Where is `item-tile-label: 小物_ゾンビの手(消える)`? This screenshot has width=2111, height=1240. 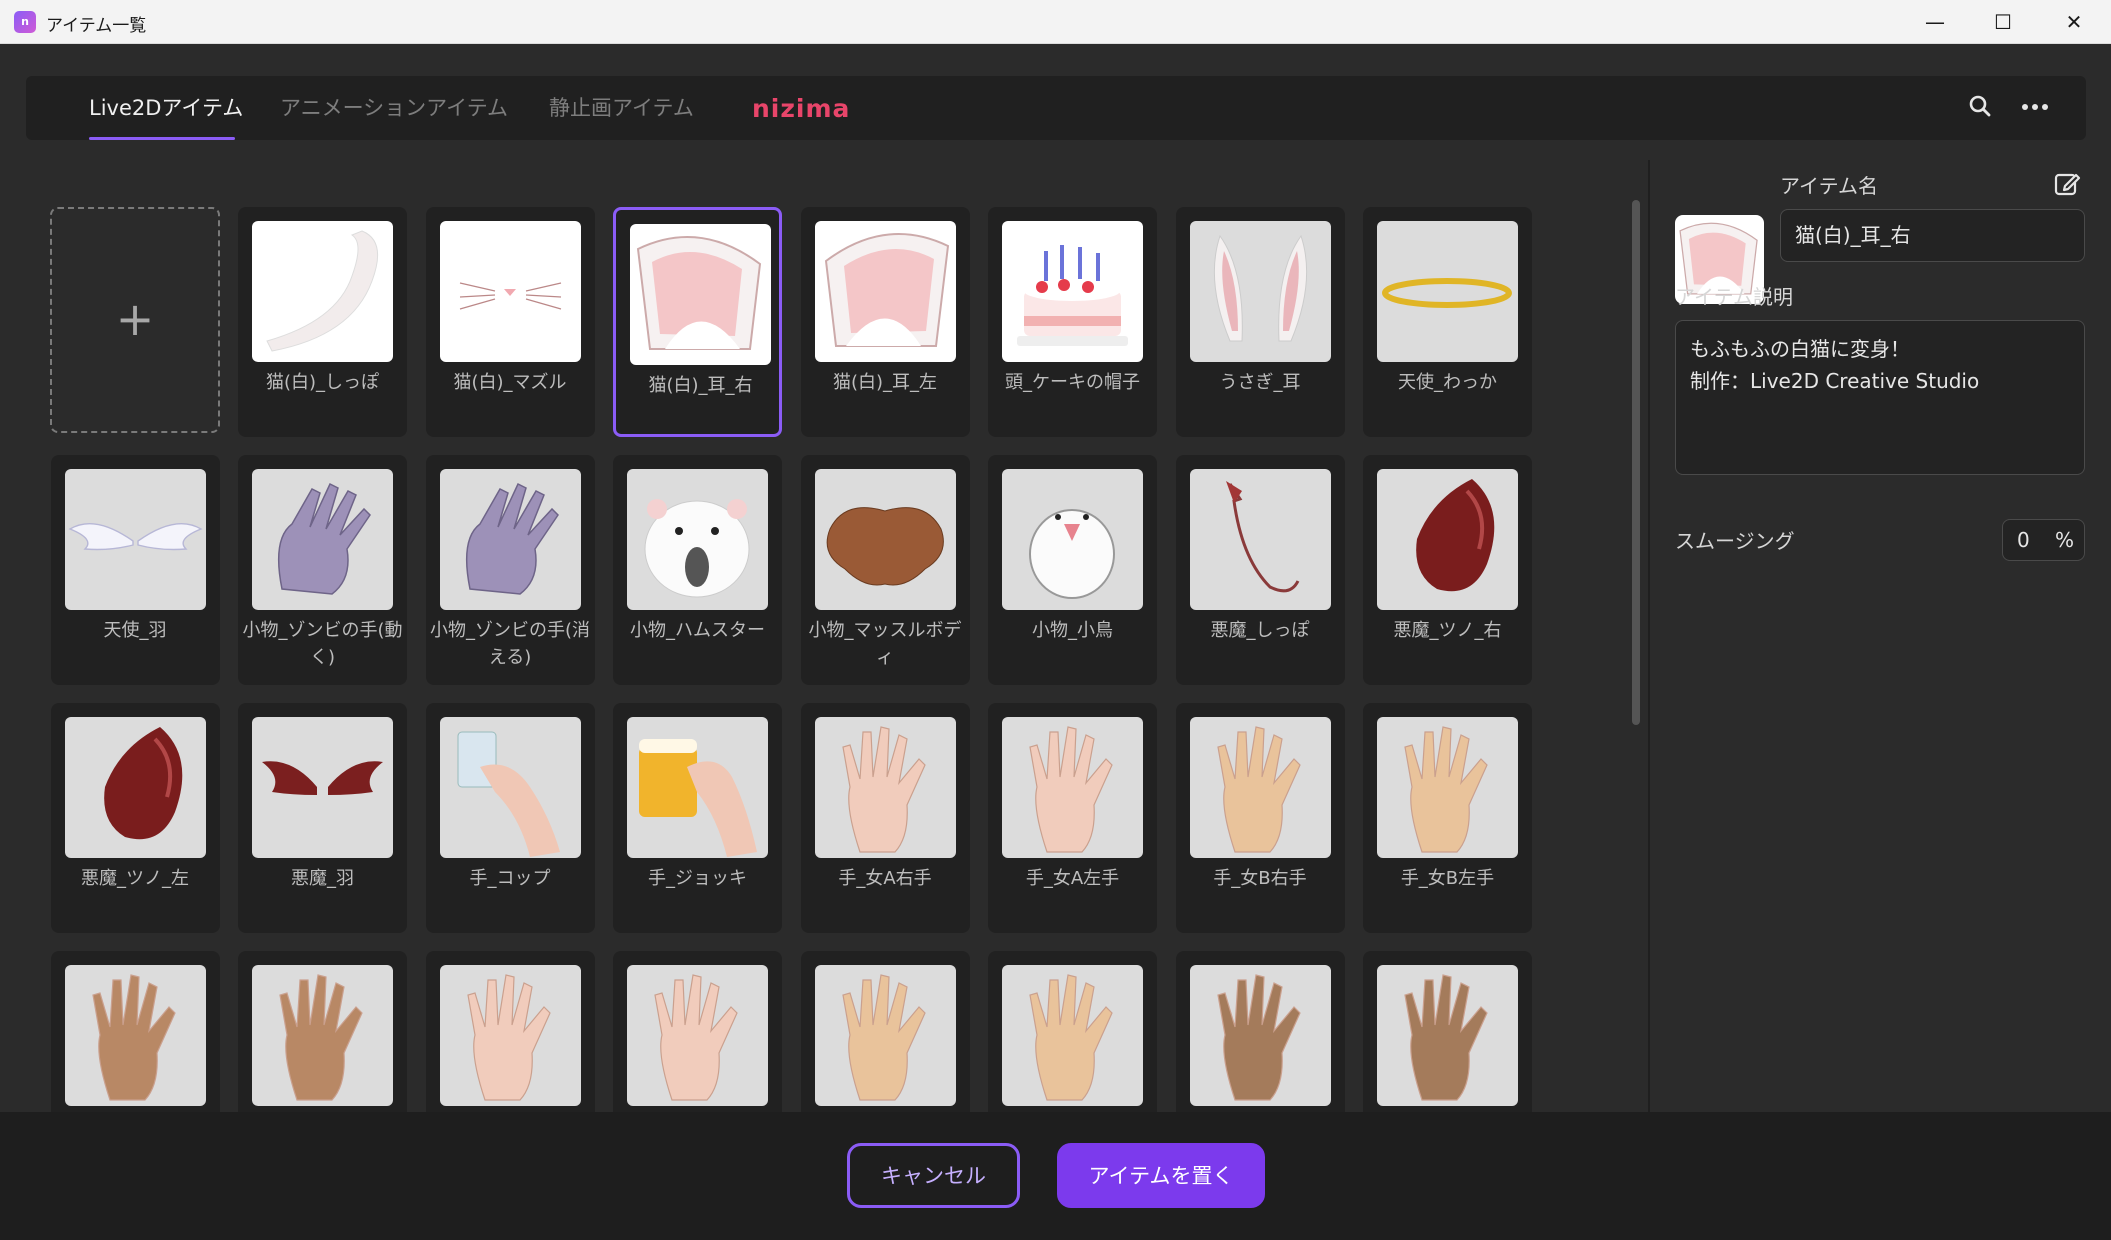 item-tile-label: 小物_ゾンビの手(消える) is located at coordinates (510, 644).